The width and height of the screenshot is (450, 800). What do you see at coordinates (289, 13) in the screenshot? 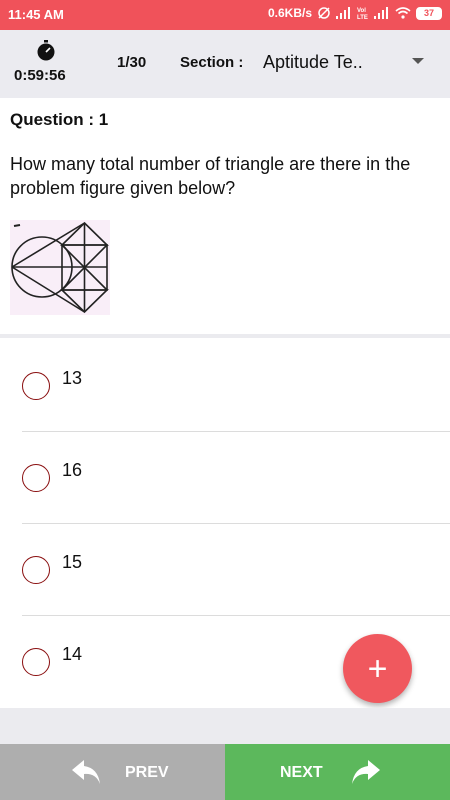
I see `net-speed: 0.6KB/s` at bounding box center [289, 13].